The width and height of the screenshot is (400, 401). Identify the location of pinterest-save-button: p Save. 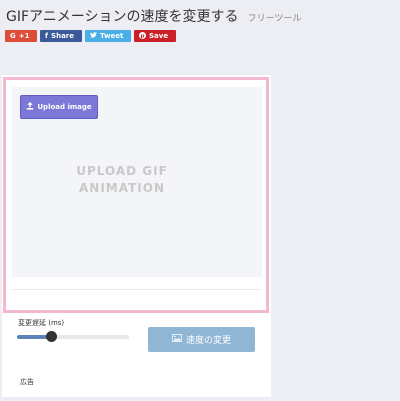
(155, 36).